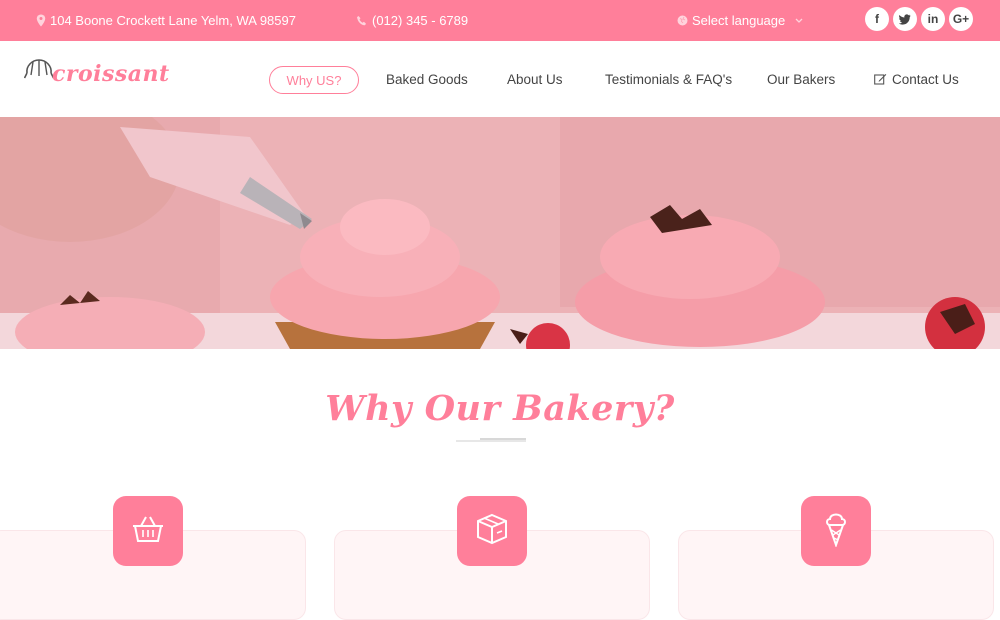  Describe the element at coordinates (427, 79) in the screenshot. I see `nav-baked-goods: Baked Goods` at that location.